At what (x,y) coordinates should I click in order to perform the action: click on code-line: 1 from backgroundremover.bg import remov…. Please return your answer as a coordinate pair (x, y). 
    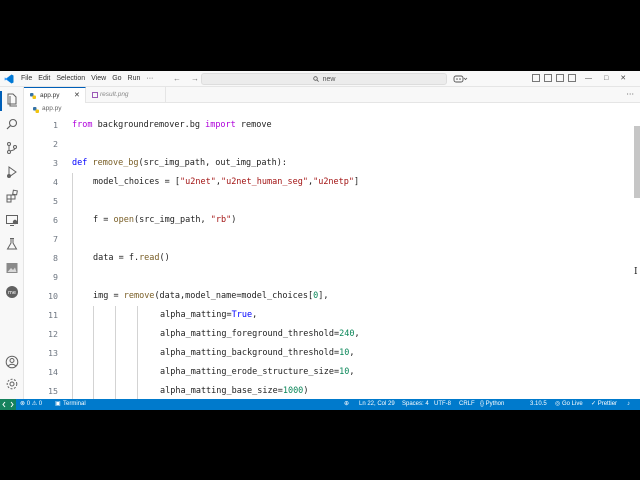
    Looking at the image, I should click on (328, 125).